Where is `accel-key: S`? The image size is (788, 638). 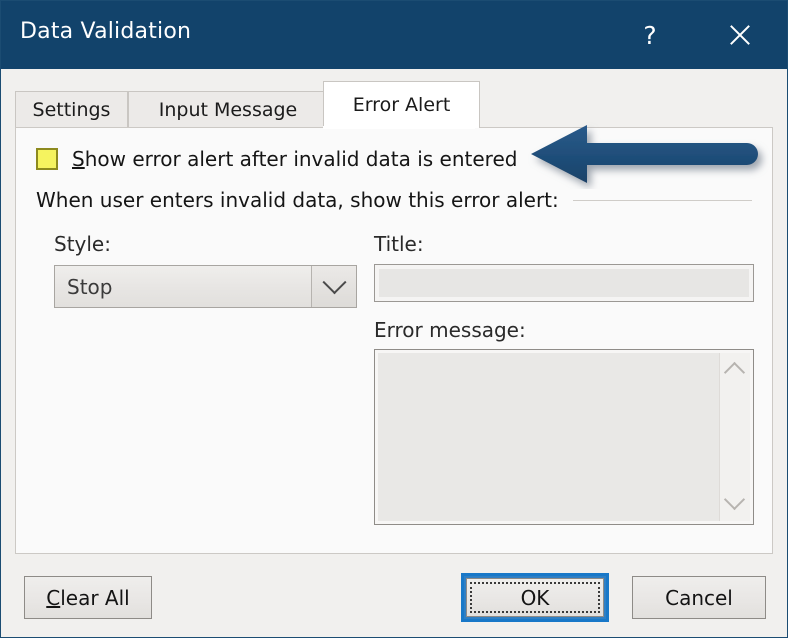 accel-key: S is located at coordinates (78, 159).